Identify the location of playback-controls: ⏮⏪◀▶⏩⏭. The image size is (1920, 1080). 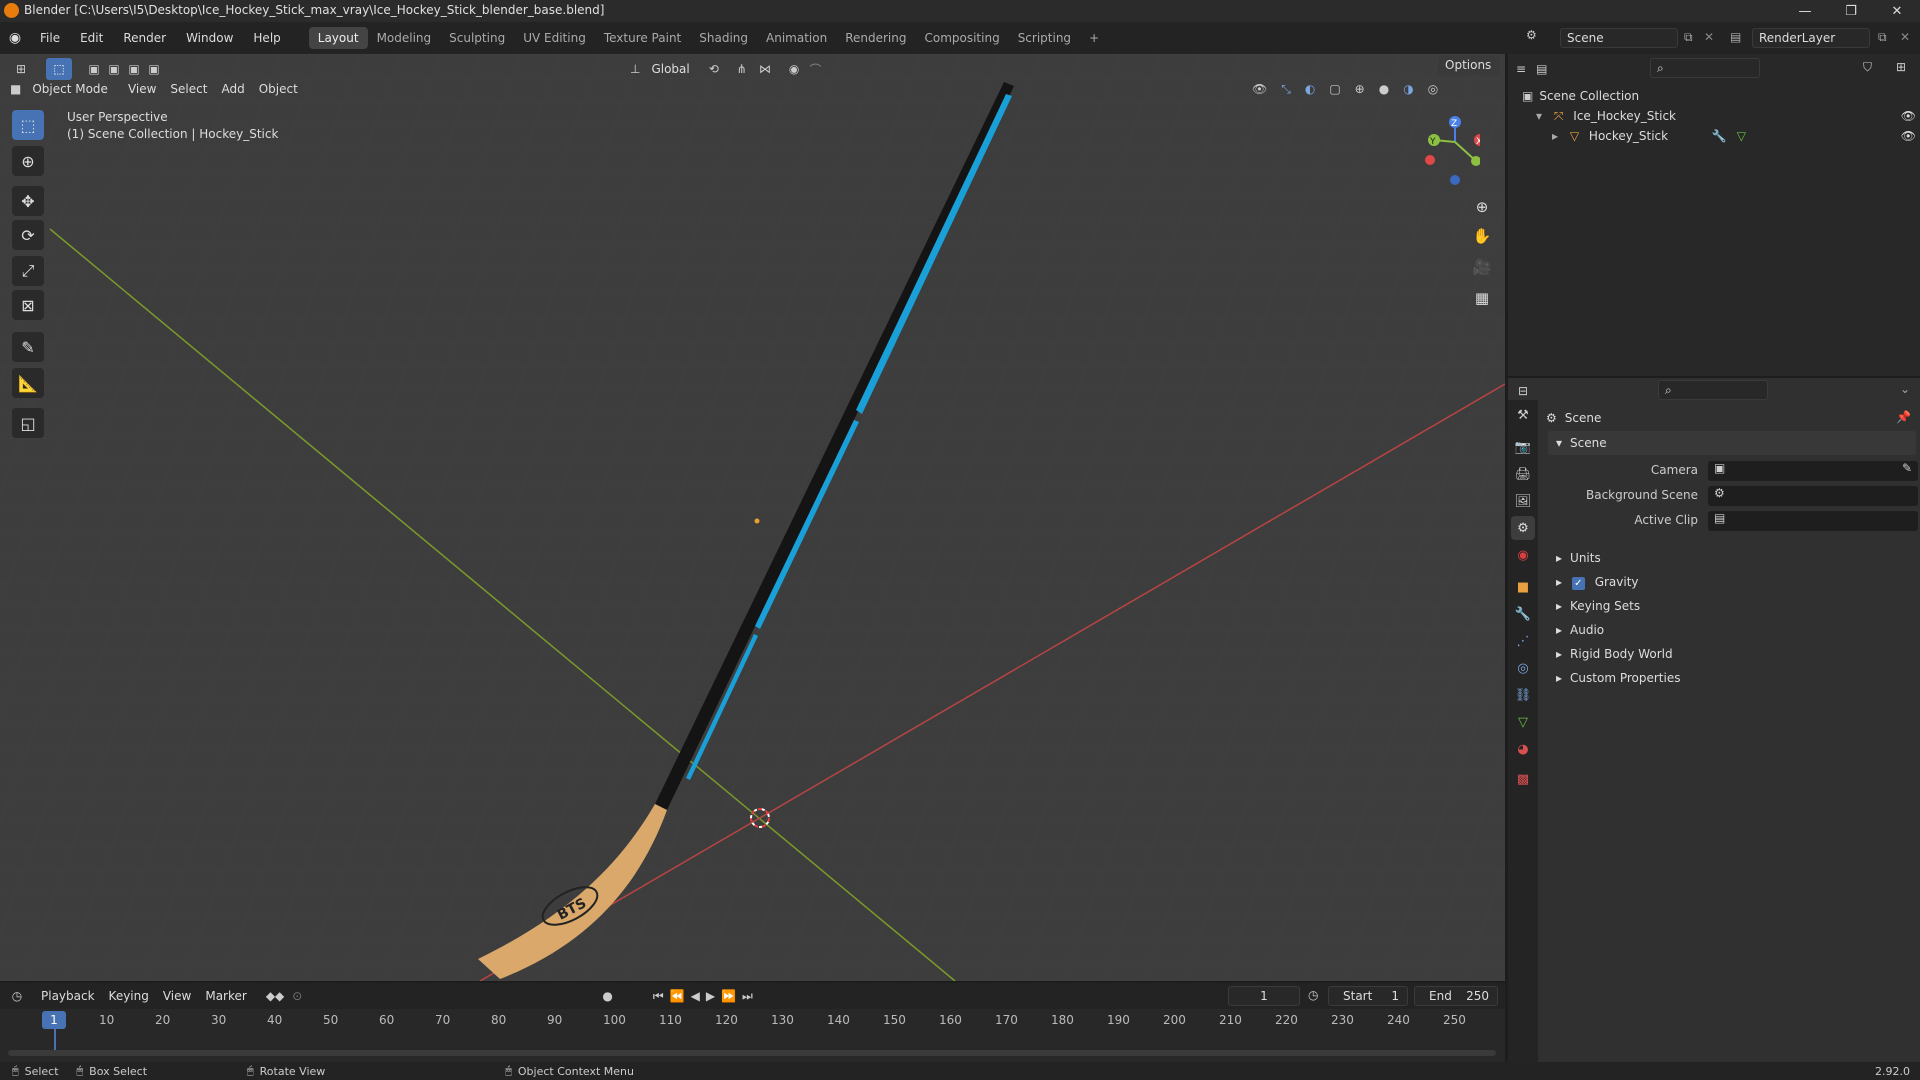
(706, 996).